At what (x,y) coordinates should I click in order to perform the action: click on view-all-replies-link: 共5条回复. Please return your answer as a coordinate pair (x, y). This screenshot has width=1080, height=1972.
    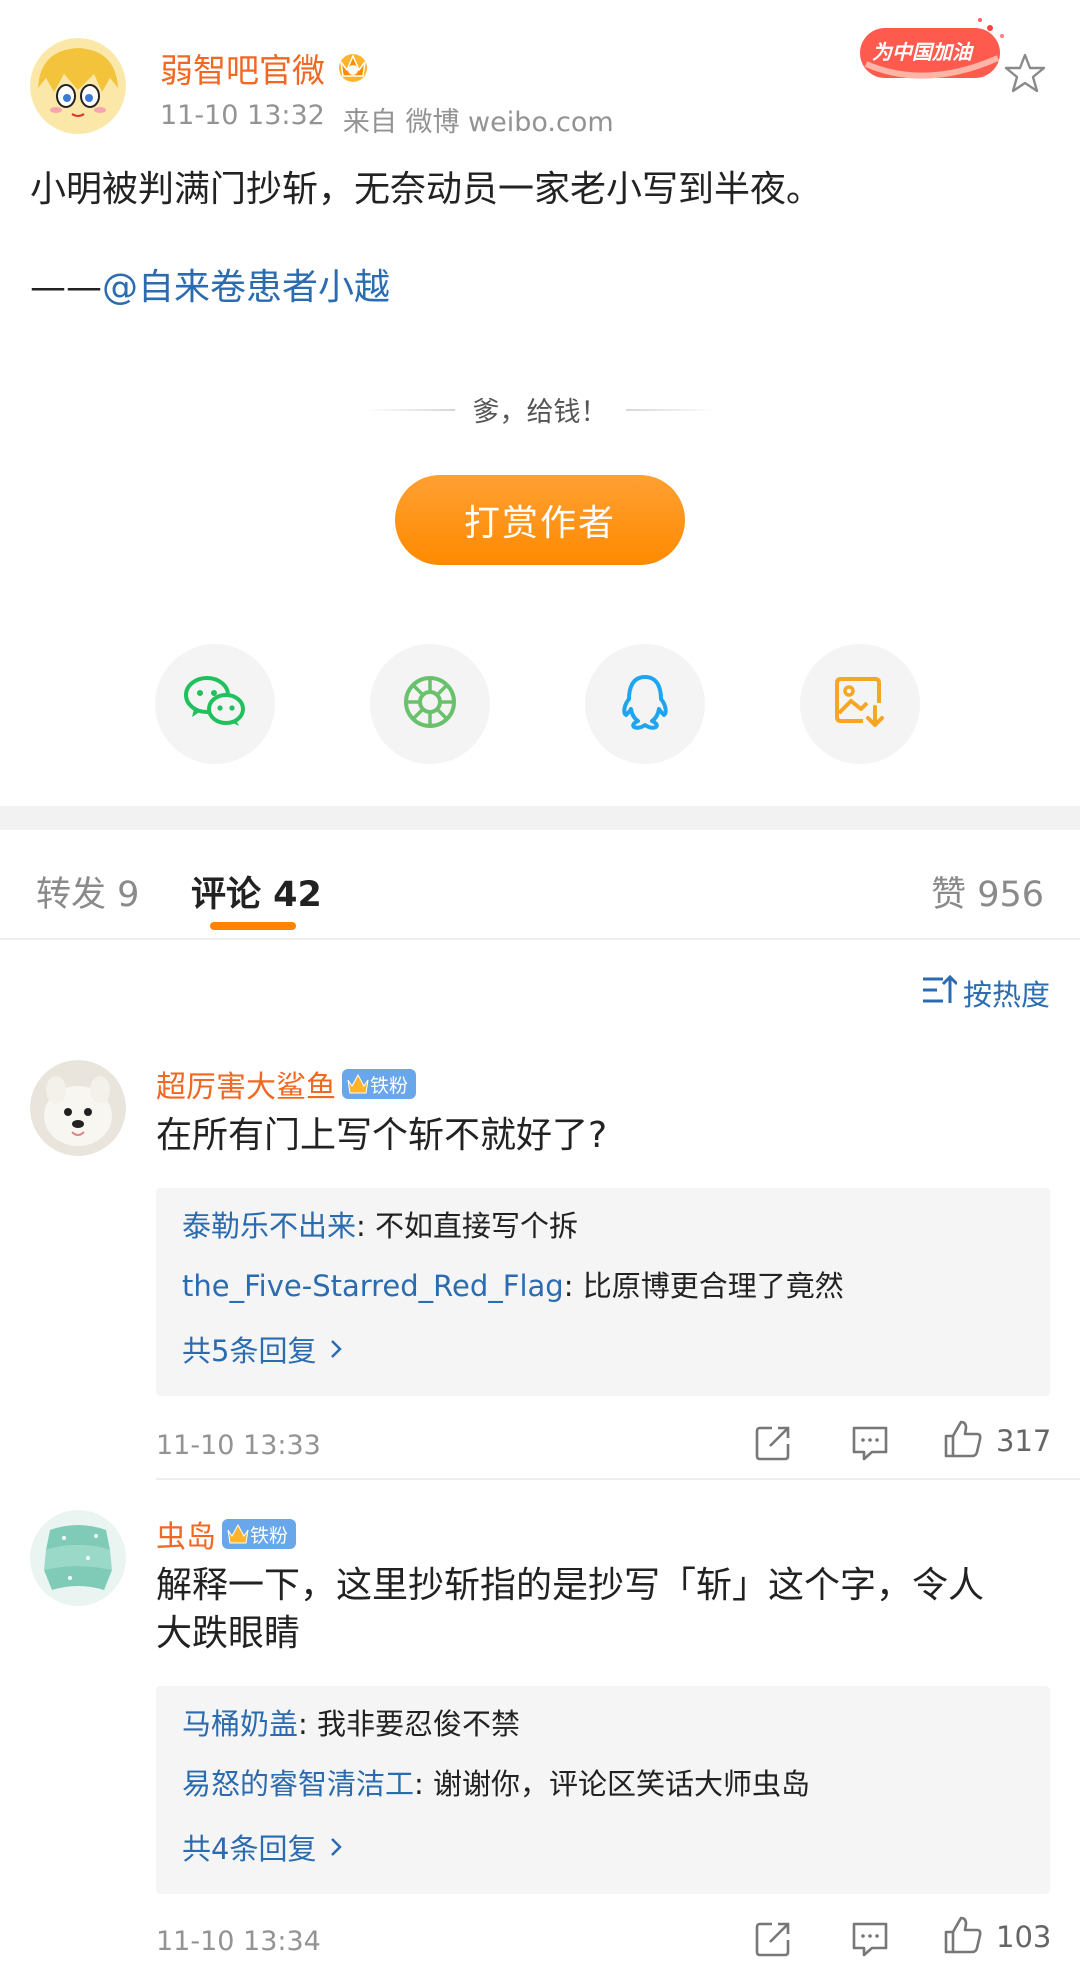
    Looking at the image, I should click on (262, 1349).